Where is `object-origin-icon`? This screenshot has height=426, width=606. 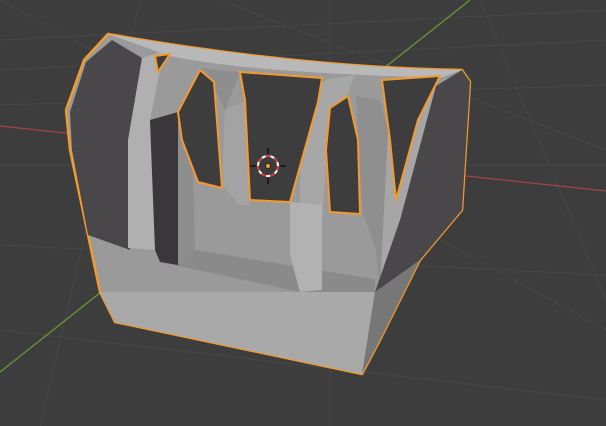
object-origin-icon is located at coordinates (268, 166).